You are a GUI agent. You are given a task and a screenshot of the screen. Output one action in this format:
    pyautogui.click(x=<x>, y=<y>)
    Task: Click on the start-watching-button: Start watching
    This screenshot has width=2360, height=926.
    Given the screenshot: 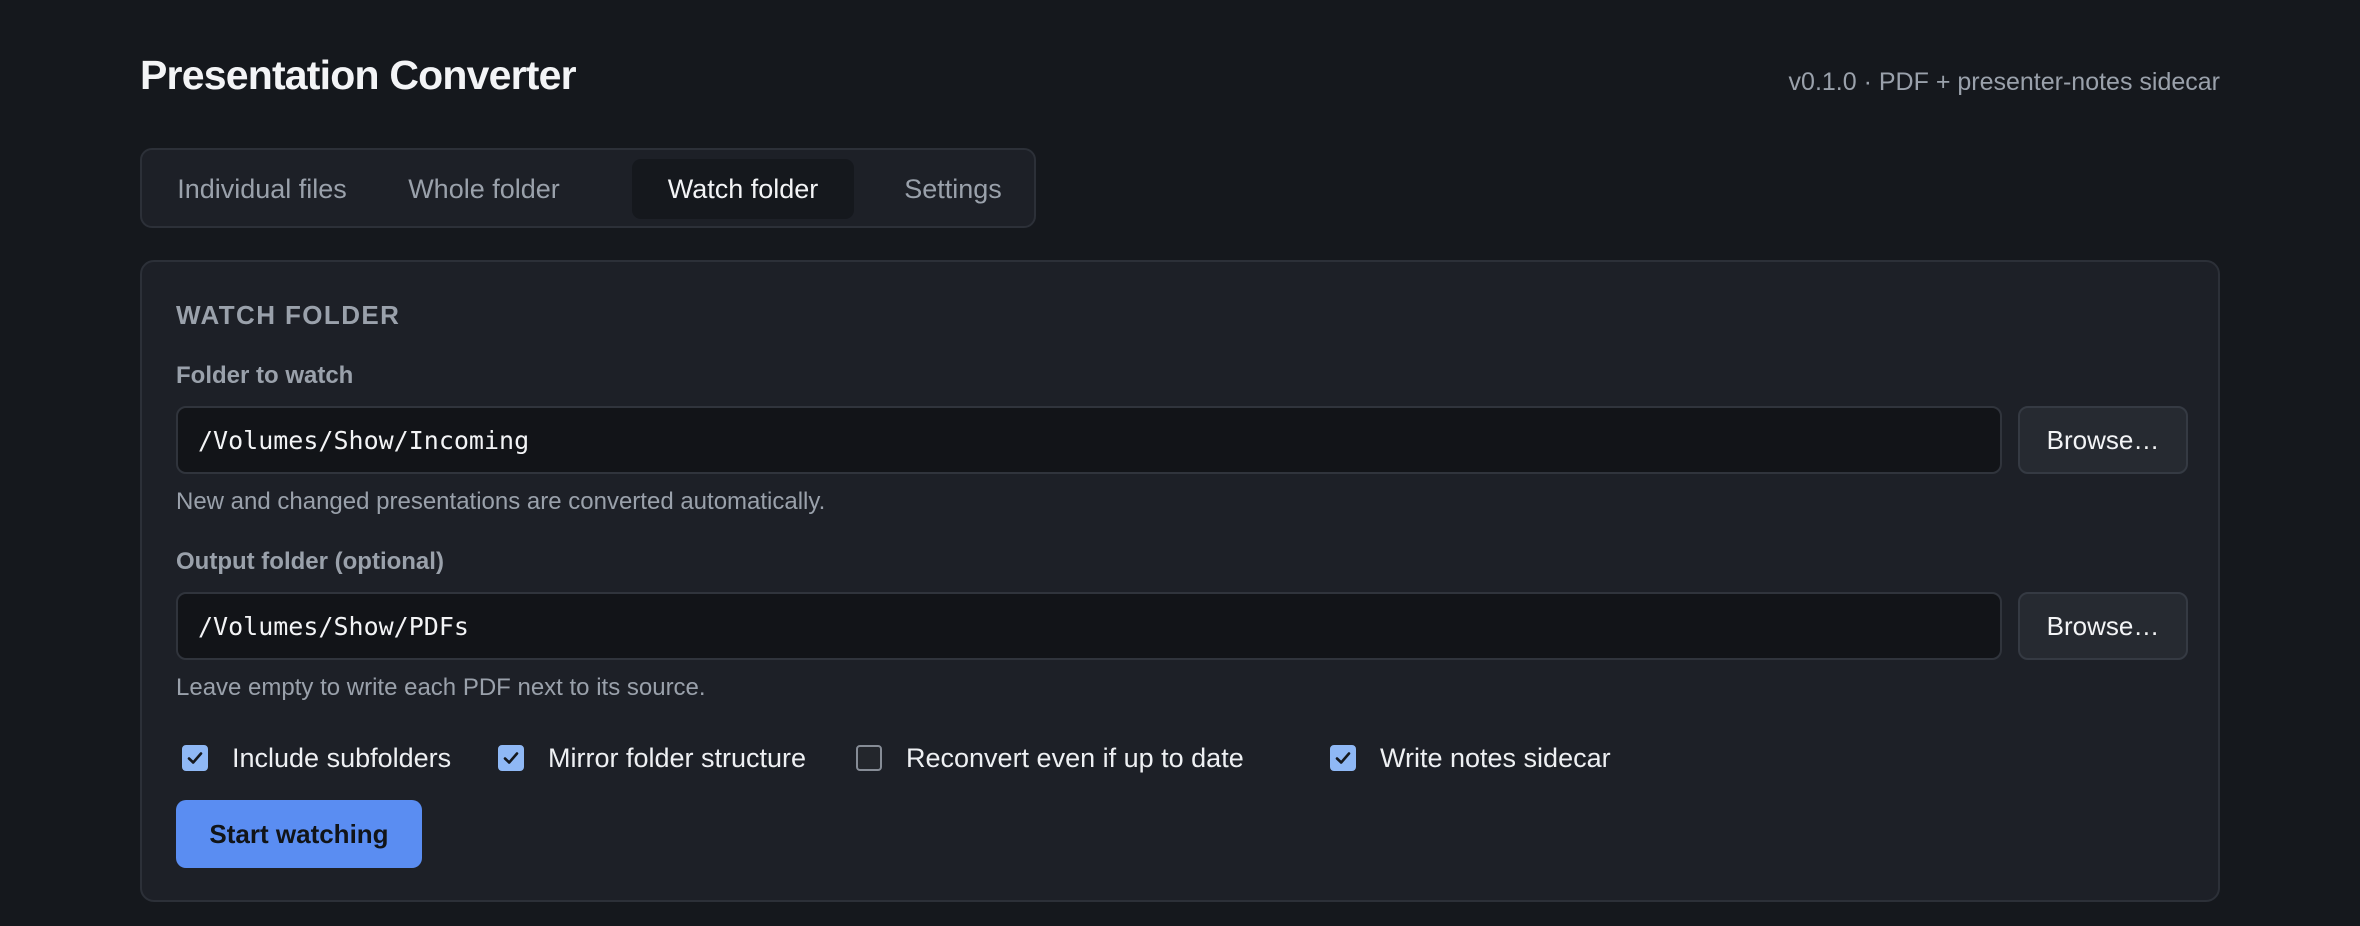 What is the action you would take?
    pyautogui.click(x=299, y=834)
    